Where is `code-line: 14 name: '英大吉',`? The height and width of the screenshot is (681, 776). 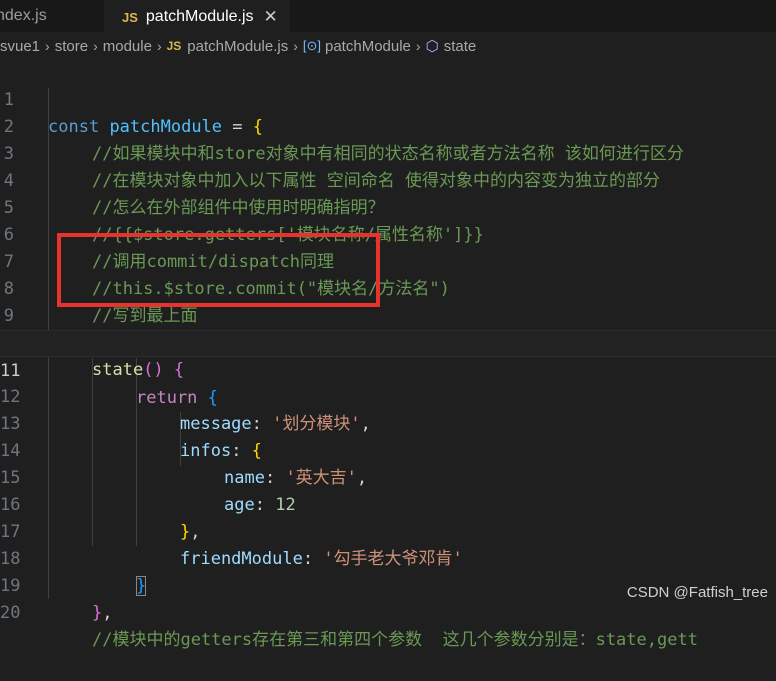 code-line: 14 name: '英大吉', is located at coordinates (388, 449).